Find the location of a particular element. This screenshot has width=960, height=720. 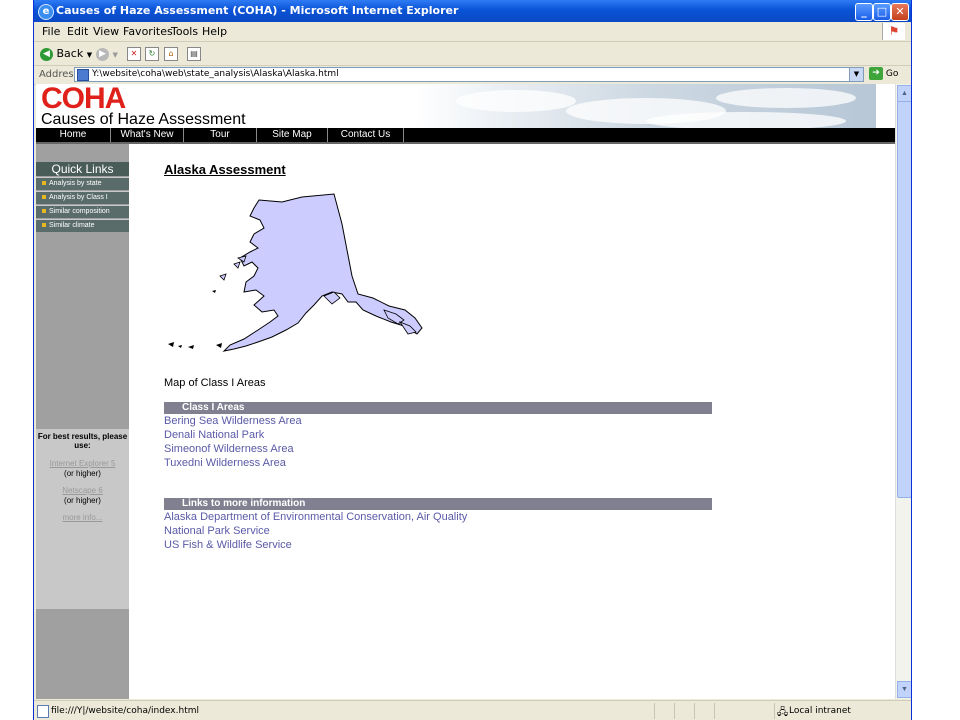

address-dropdown-icon: ▼ is located at coordinates (856, 74).